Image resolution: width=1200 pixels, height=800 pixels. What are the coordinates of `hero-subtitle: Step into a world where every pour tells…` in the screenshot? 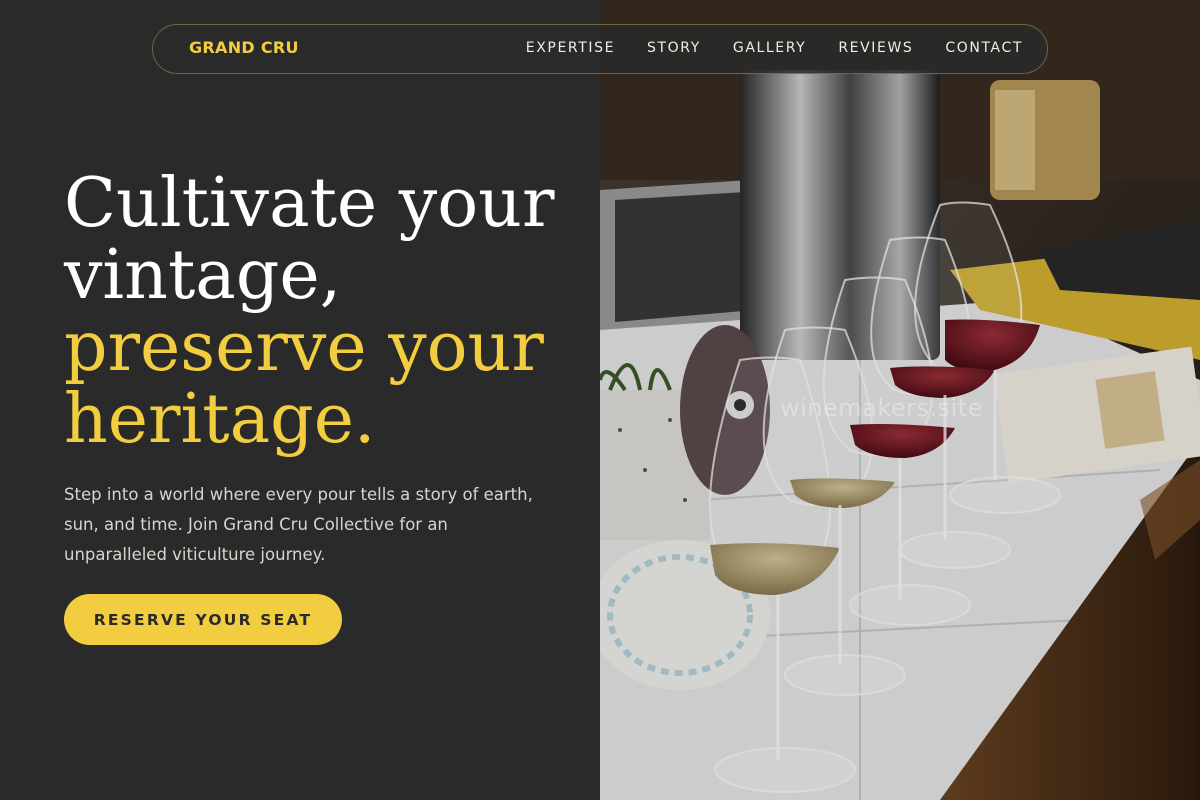 It's located at (298, 524).